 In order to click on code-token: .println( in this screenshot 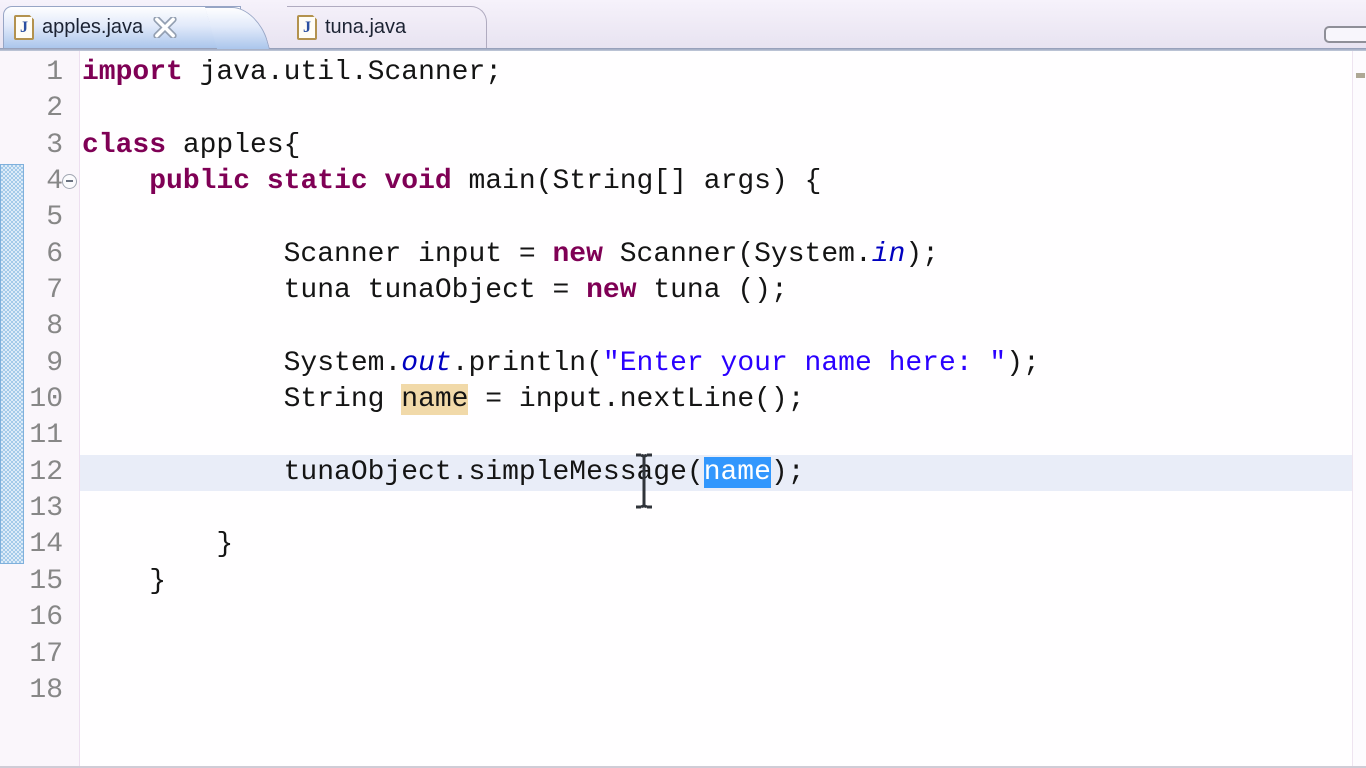, I will do `click(527, 363)`.